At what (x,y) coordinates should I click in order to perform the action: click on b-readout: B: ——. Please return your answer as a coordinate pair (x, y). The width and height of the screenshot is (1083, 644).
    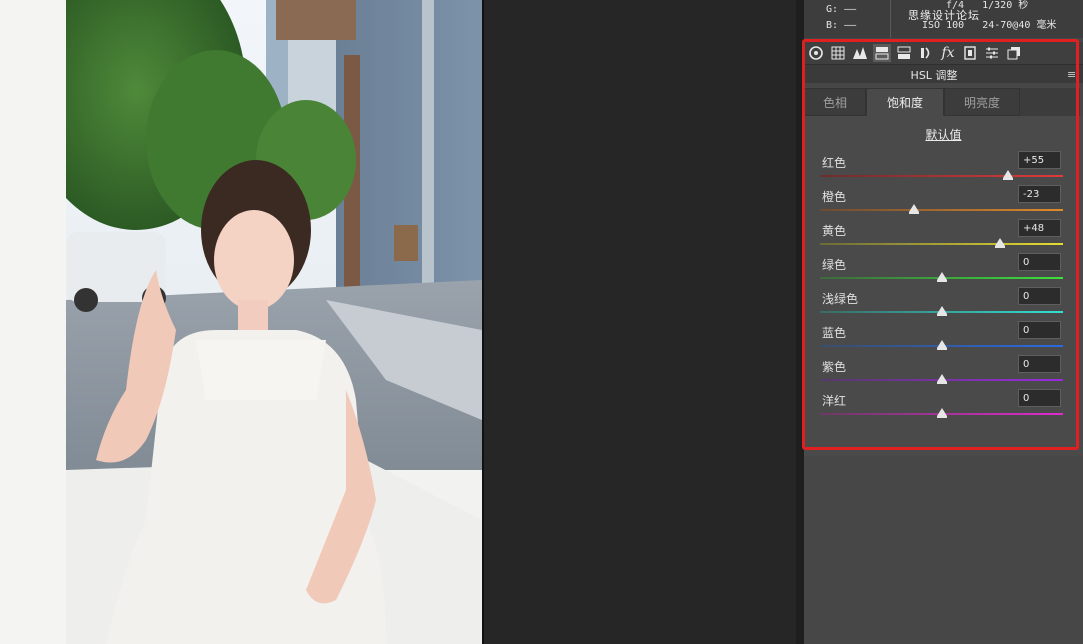
    Looking at the image, I should click on (841, 25).